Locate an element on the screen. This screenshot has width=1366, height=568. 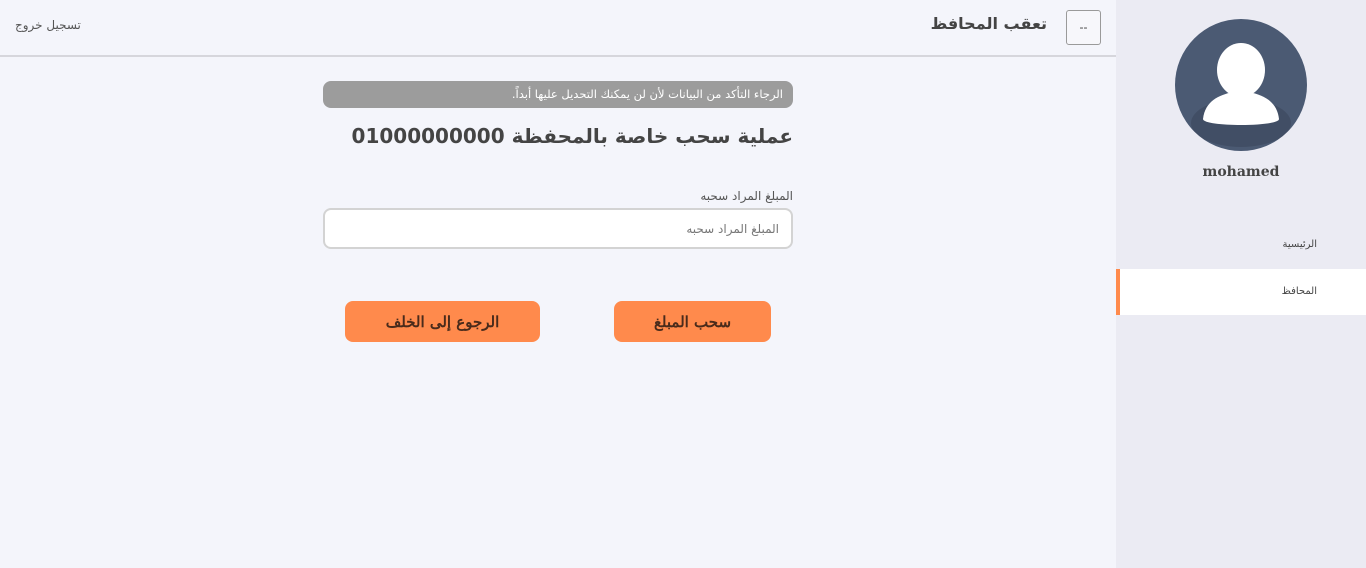
sidebar-item-home: الرئيسية is located at coordinates (1241, 245).